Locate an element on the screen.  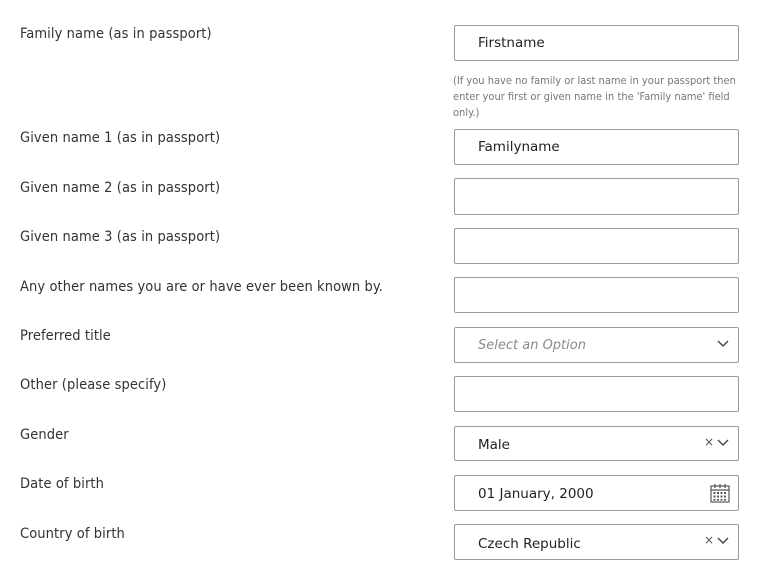
given-name-2-field is located at coordinates (596, 196).